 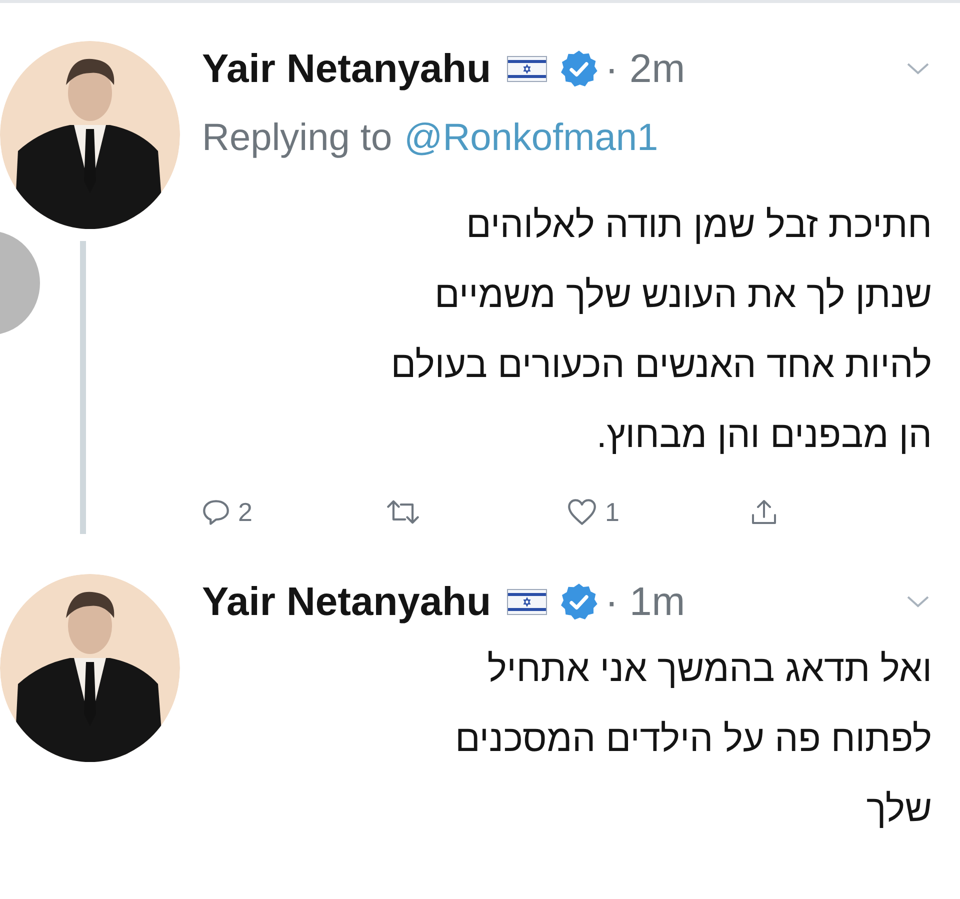 What do you see at coordinates (245, 512) in the screenshot?
I see `reply-count: 2` at bounding box center [245, 512].